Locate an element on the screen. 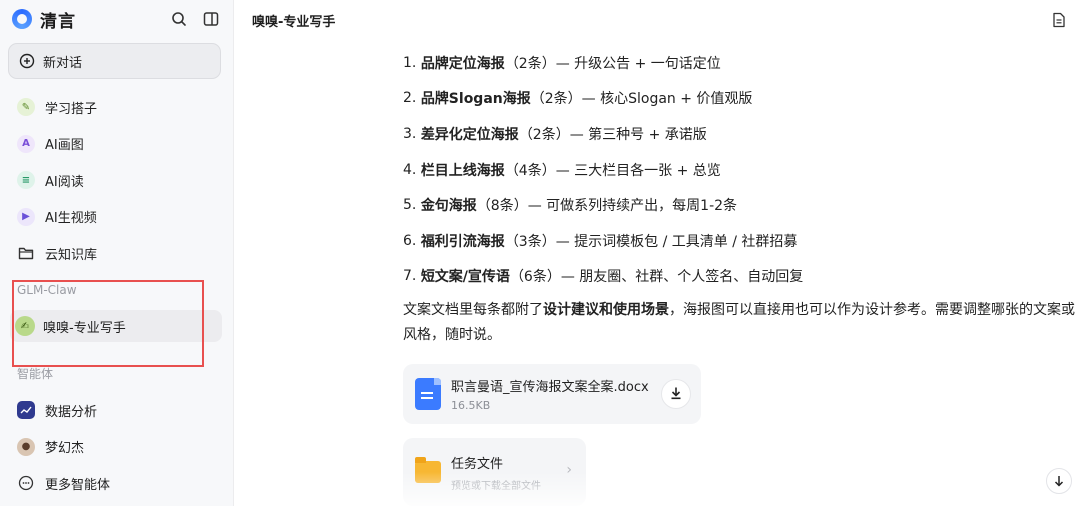 The width and height of the screenshot is (1080, 506). list-item: 2. 品牌Slogan海报 （2条）— 核心Slogan + 价值观版 is located at coordinates (741, 99).